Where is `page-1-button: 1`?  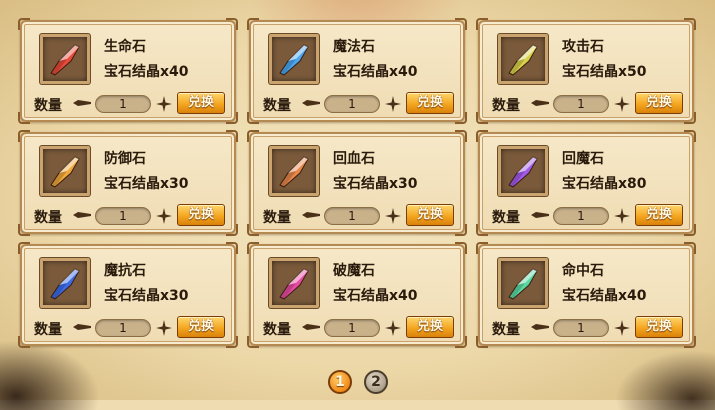 page-1-button: 1 is located at coordinates (340, 382).